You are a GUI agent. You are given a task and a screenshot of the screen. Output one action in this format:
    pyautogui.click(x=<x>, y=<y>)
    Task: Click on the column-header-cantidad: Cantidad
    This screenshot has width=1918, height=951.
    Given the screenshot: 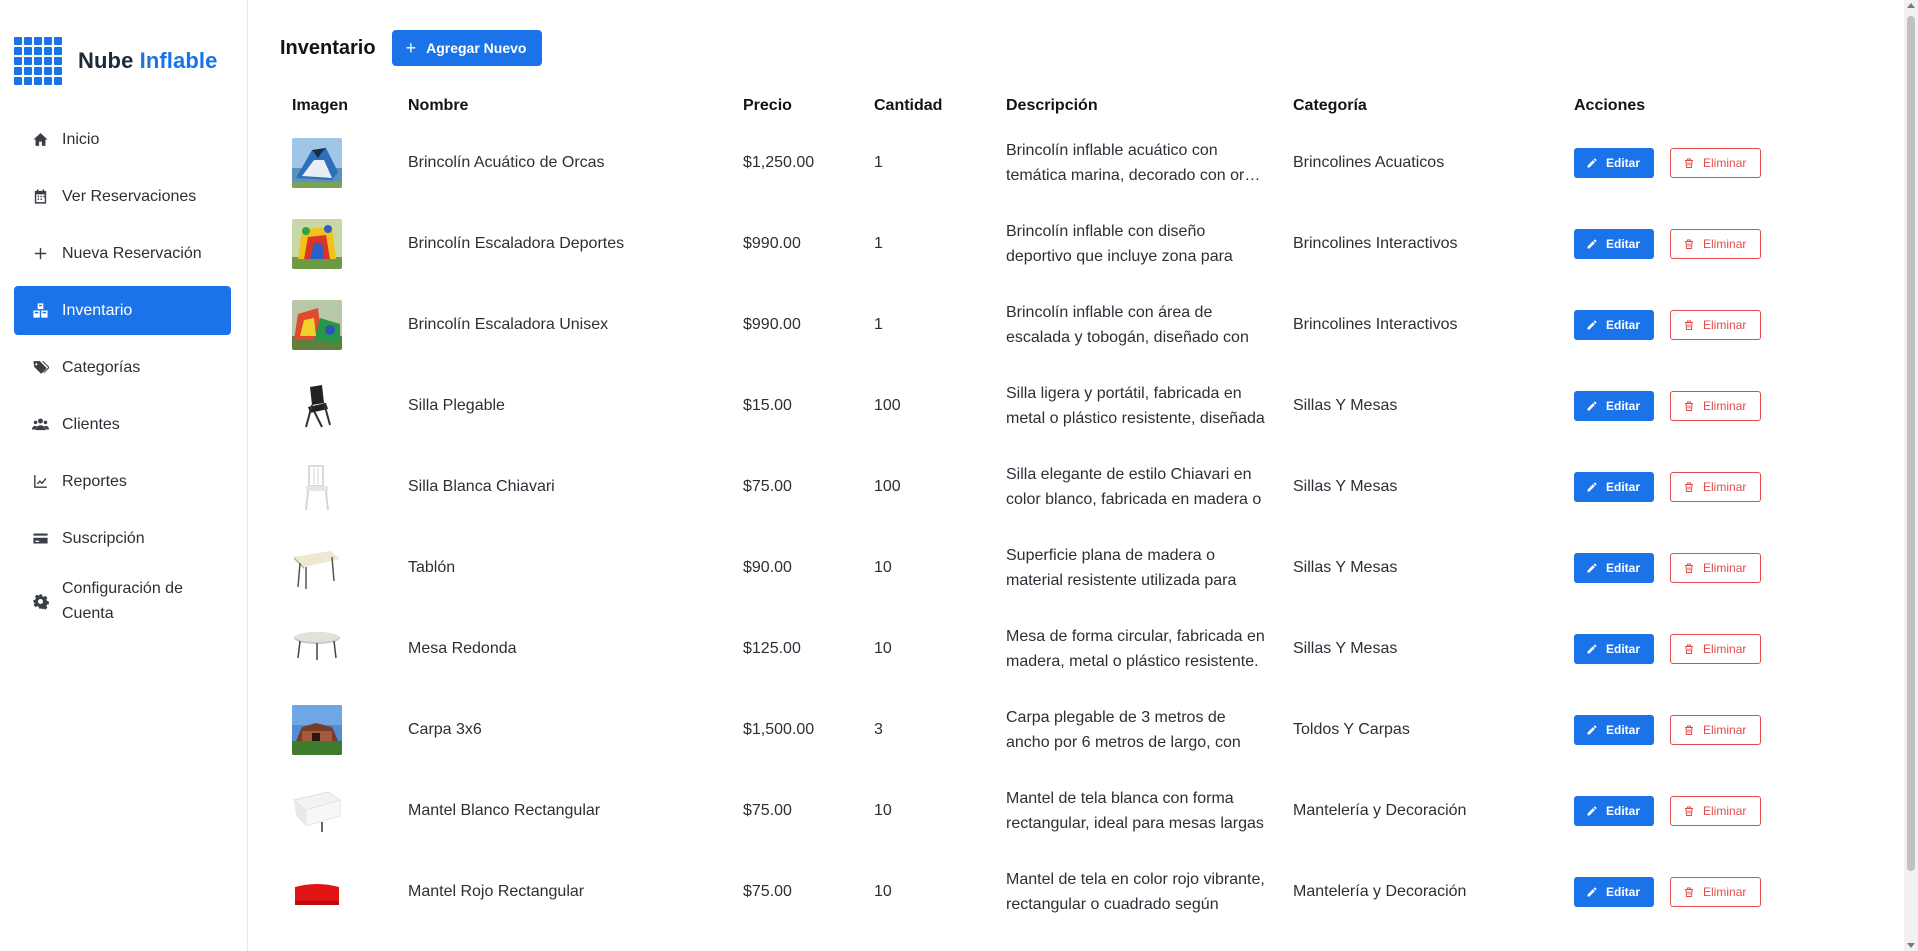 What is the action you would take?
    pyautogui.click(x=928, y=107)
    